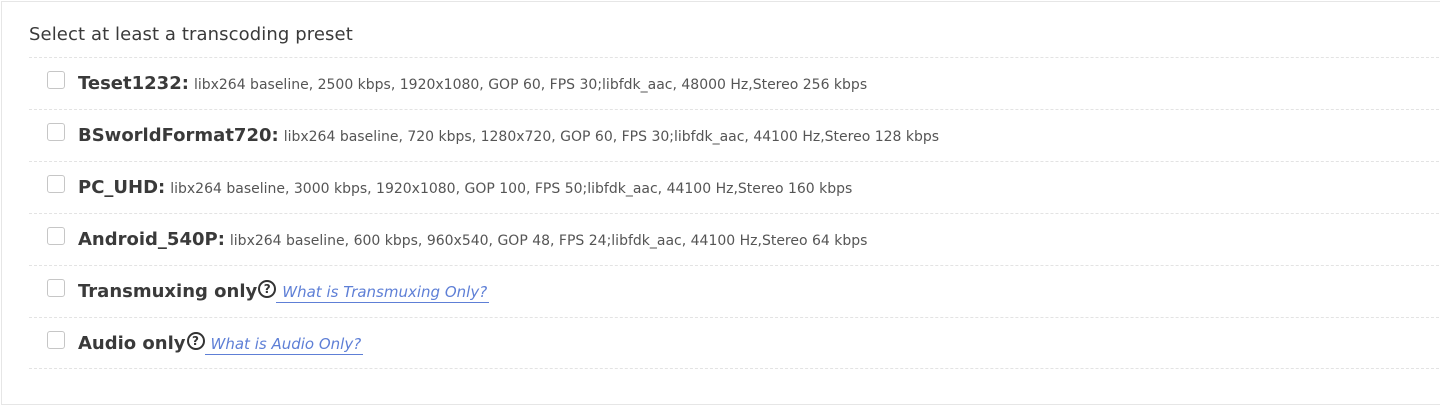 This screenshot has height=420, width=1440. What do you see at coordinates (734, 343) in the screenshot?
I see `option-row-audio-only: Audio only ? What is Audio Only?` at bounding box center [734, 343].